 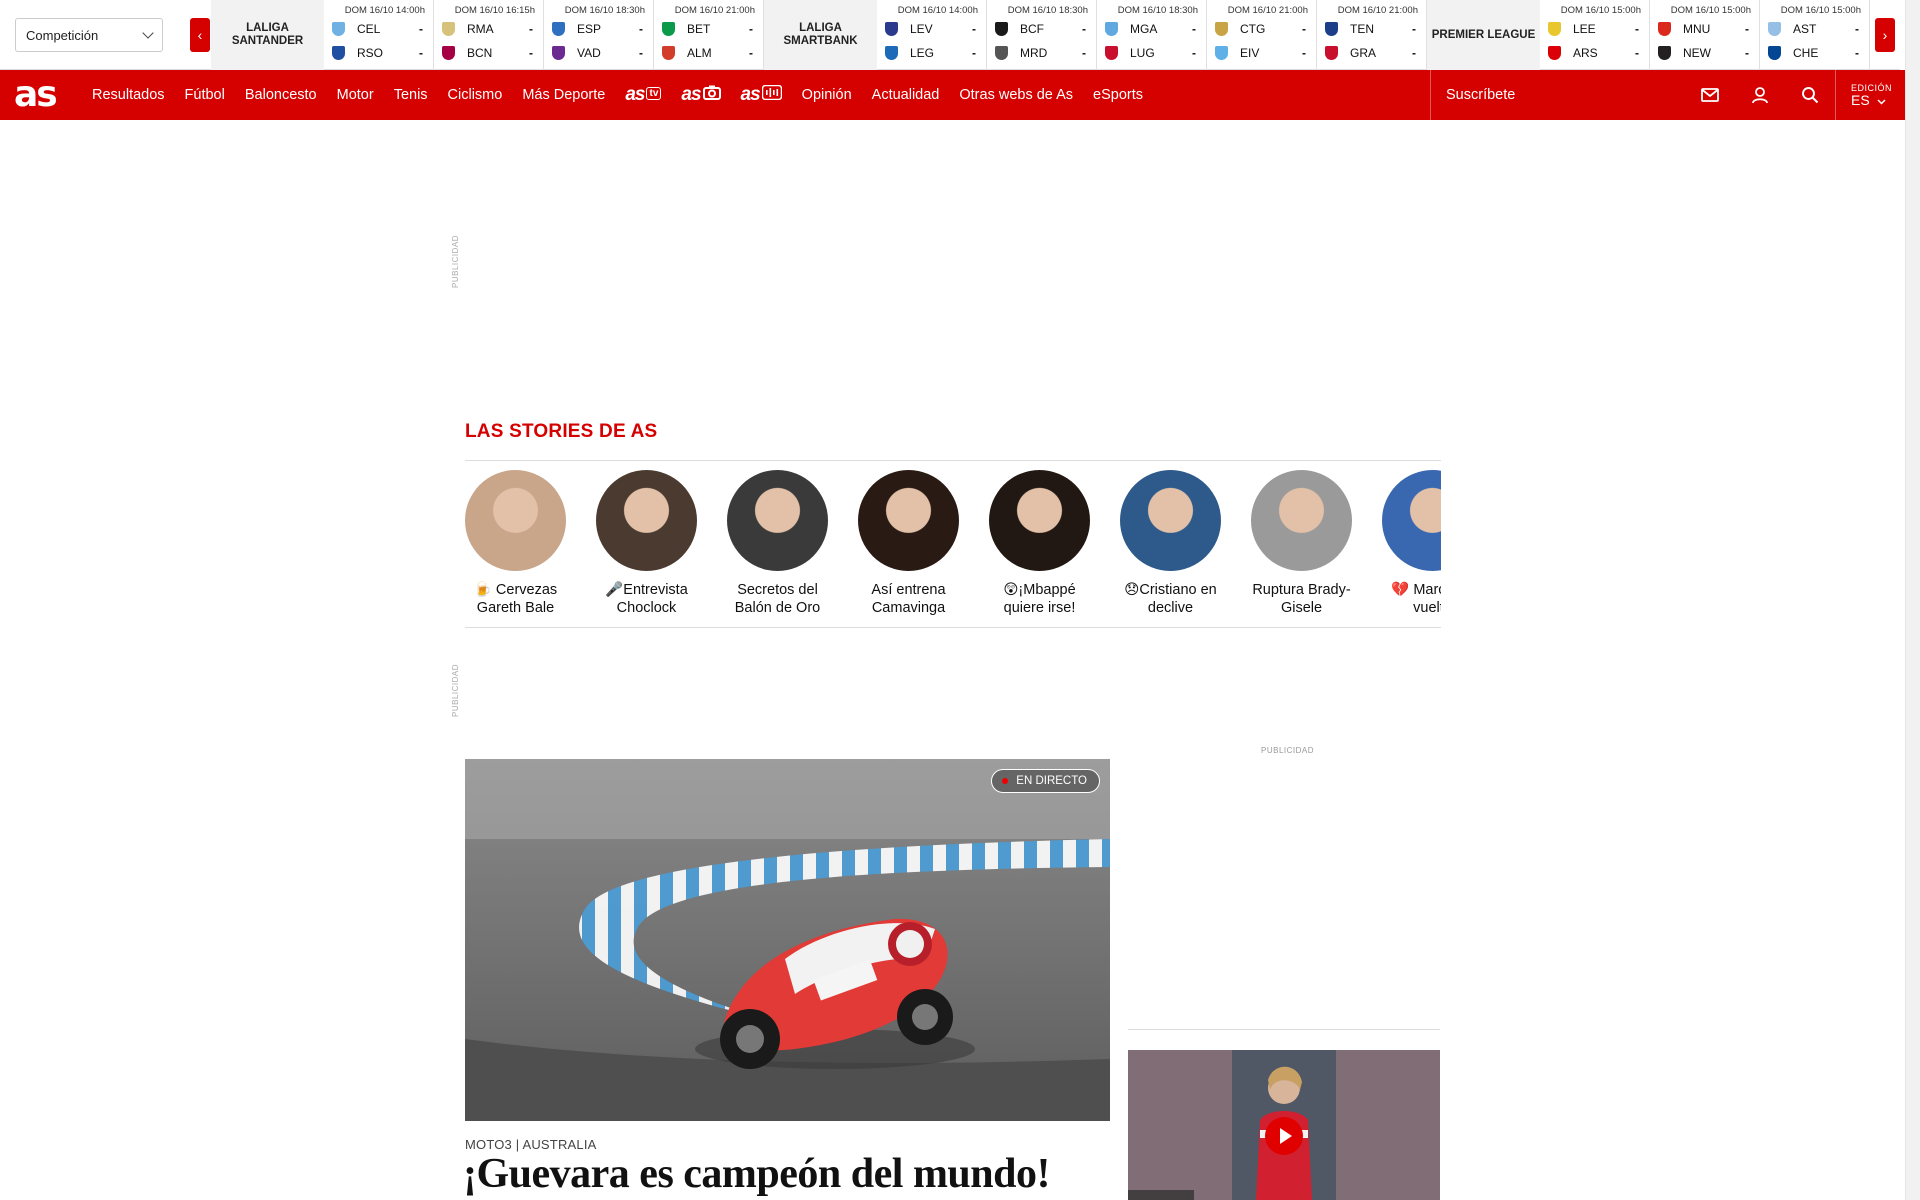 I want to click on nav-item-baloncesto: Baloncesto, so click(x=281, y=95).